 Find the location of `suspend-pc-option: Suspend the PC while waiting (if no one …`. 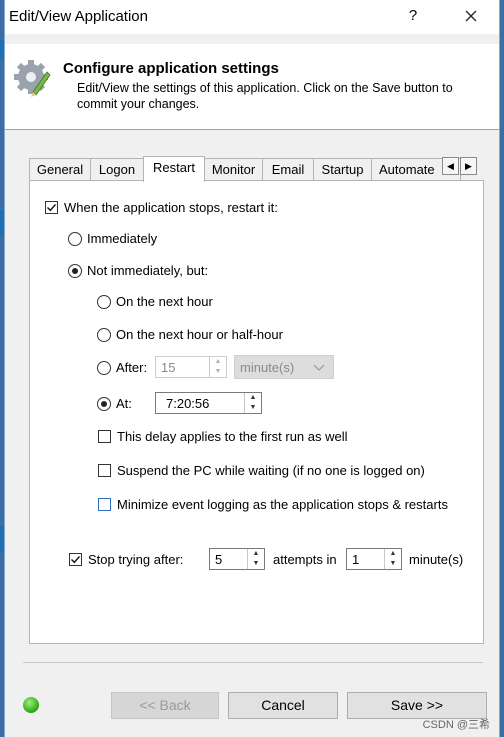

suspend-pc-option: Suspend the PC while waiting (if no one … is located at coordinates (261, 470).